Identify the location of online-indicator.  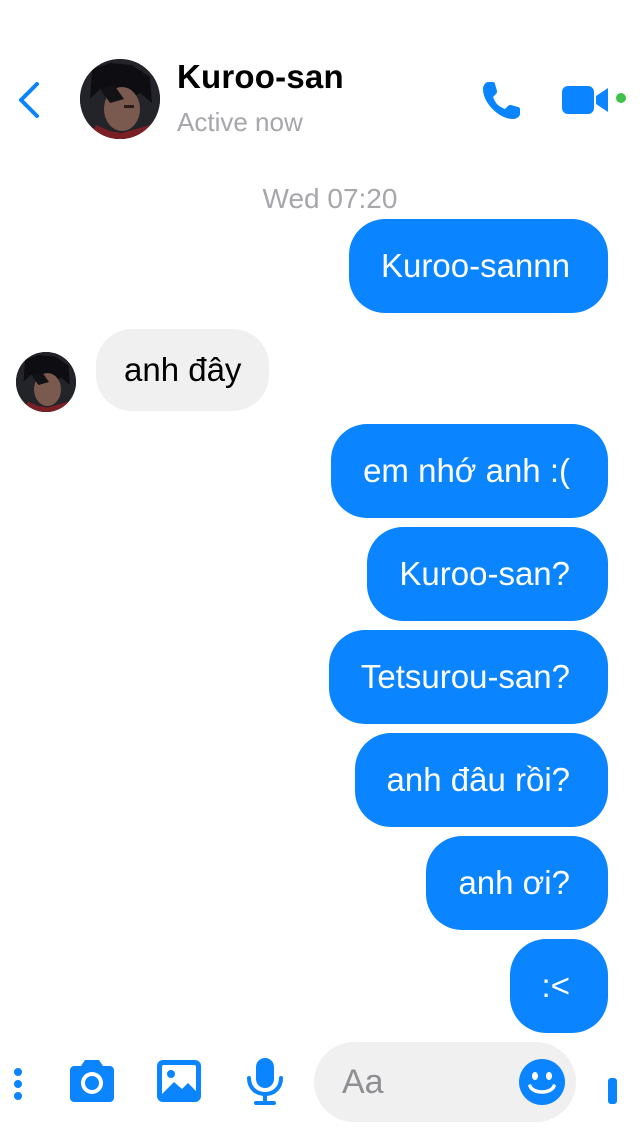
(621, 98).